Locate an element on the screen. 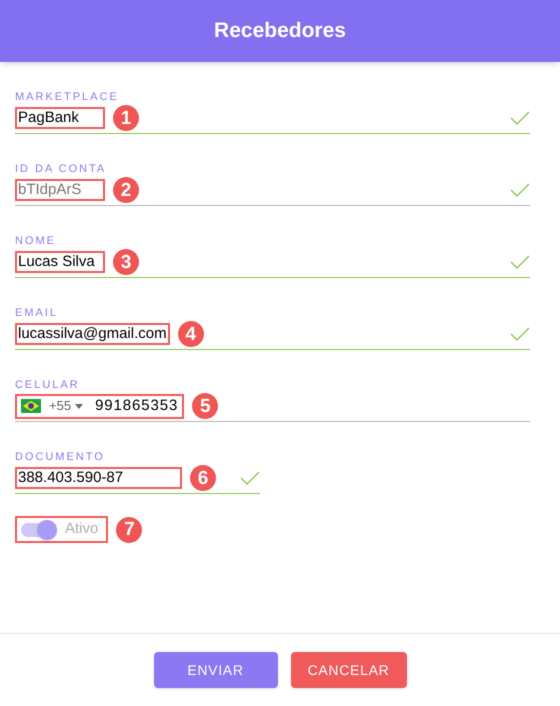 Image resolution: width=560 pixels, height=706 pixels. caret-icon is located at coordinates (79, 406).